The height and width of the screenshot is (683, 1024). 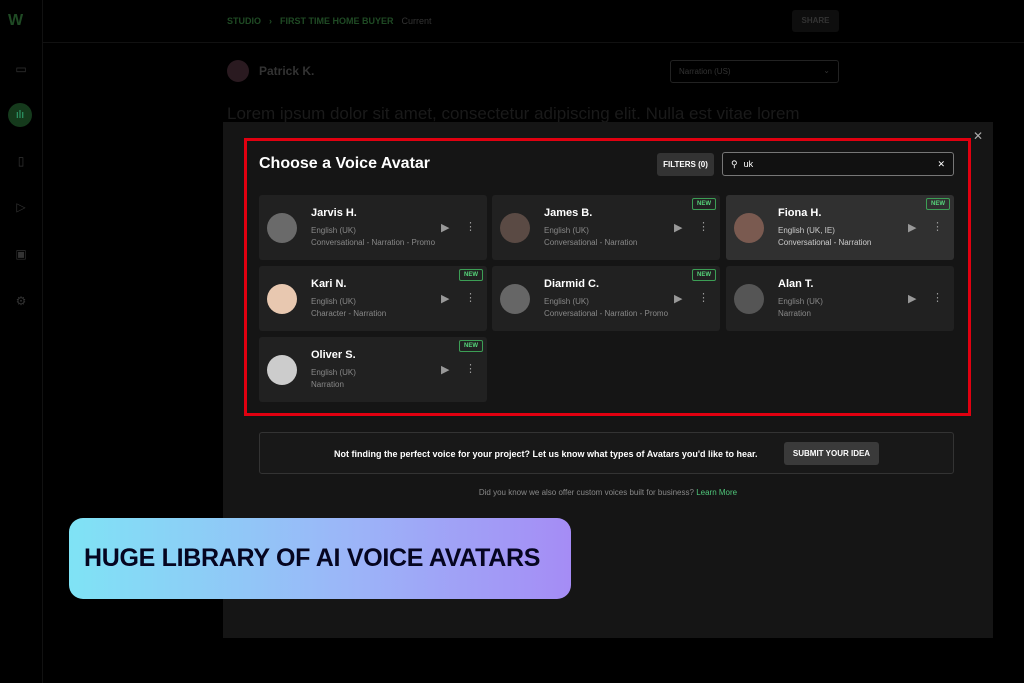 I want to click on avatar-name: Diarmid C., so click(x=572, y=284).